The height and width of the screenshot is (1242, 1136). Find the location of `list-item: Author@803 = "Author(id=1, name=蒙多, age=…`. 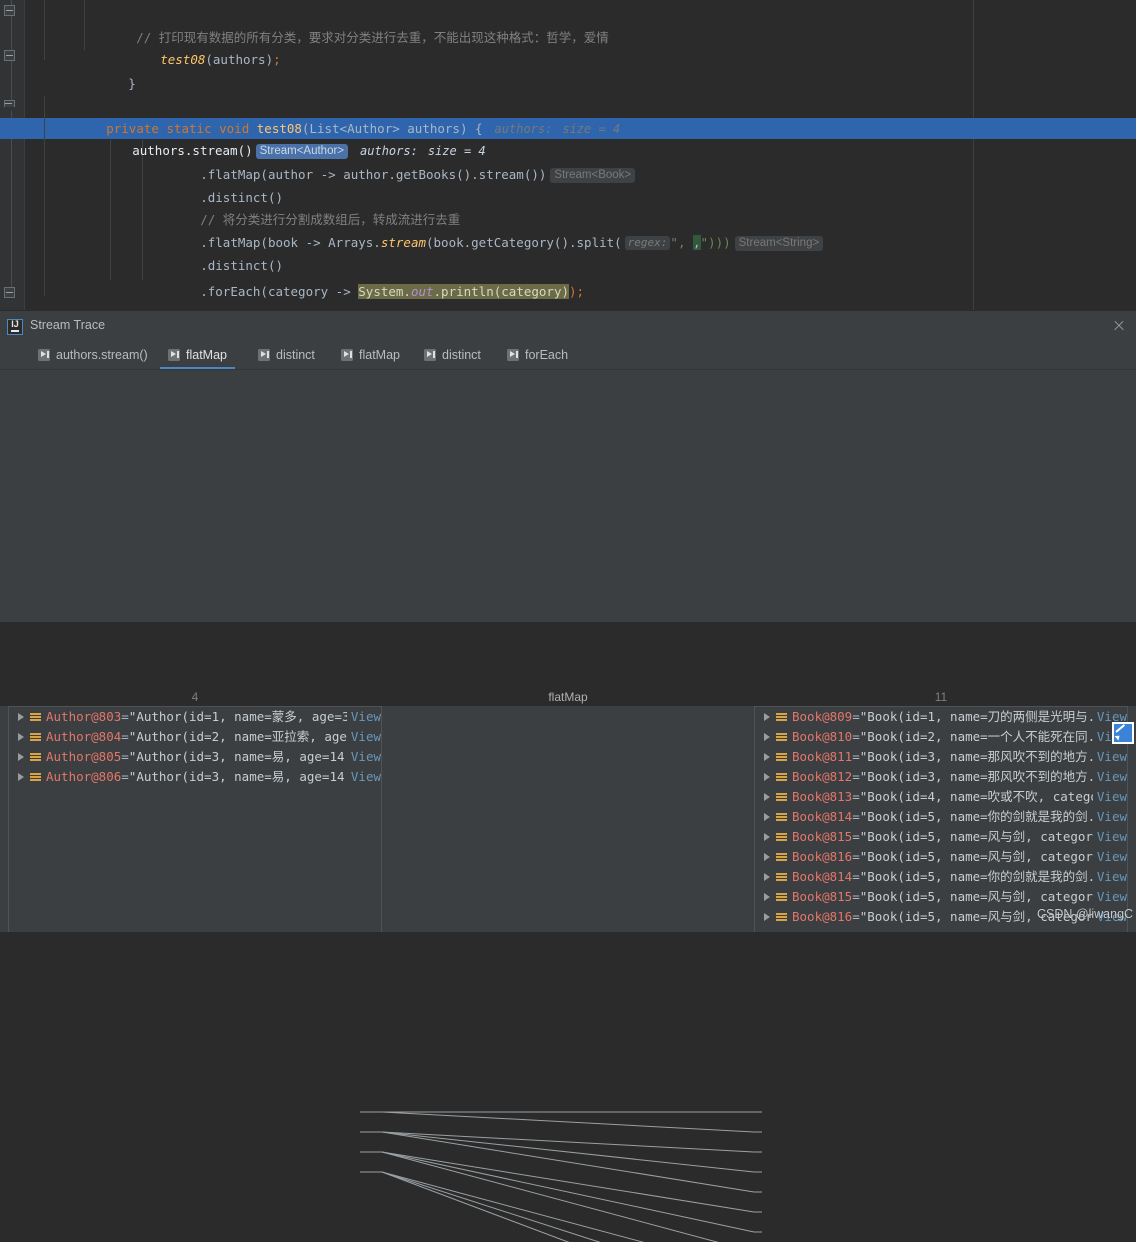

list-item: Author@803 = "Author(id=1, name=蒙多, age=… is located at coordinates (195, 717).